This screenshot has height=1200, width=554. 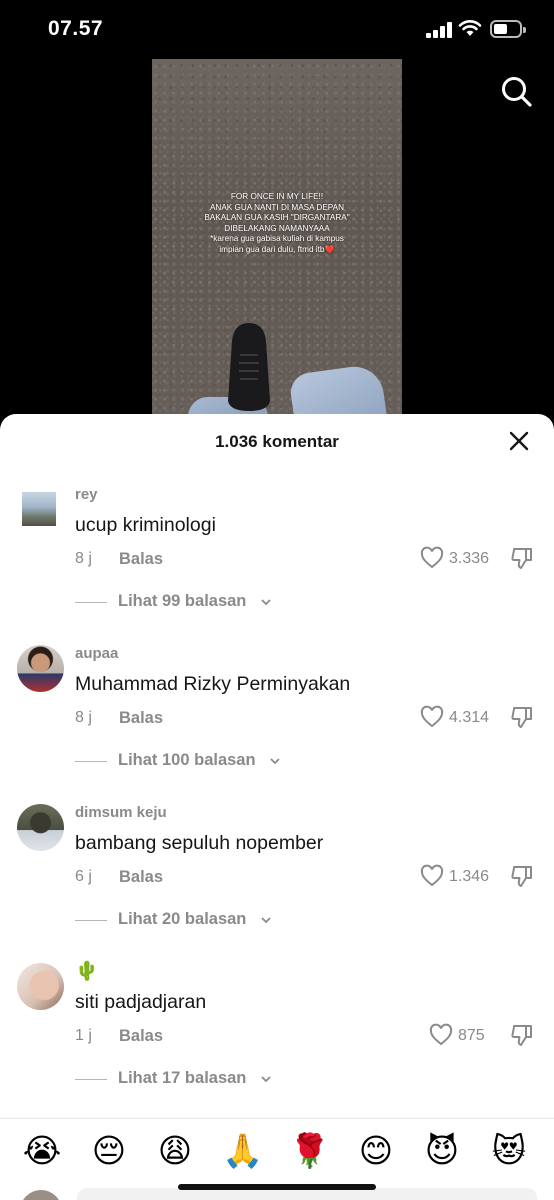 I want to click on emoji-folded-hands-button: 🙏, so click(x=242, y=1151).